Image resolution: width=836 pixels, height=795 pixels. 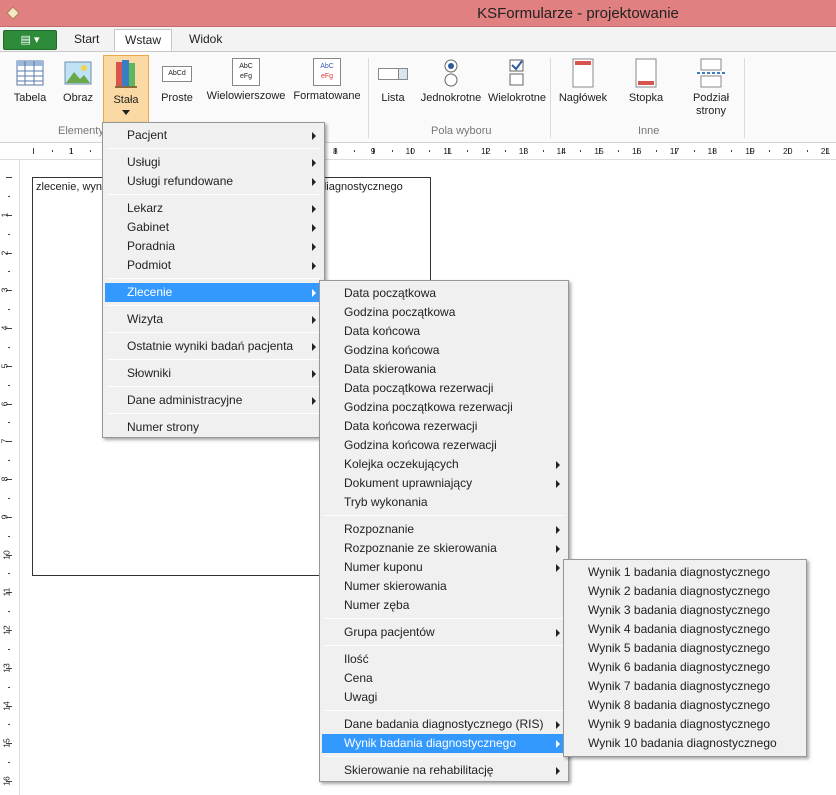 I want to click on menu-item-data-poczatkowa: Data początkowa, so click(x=444, y=293).